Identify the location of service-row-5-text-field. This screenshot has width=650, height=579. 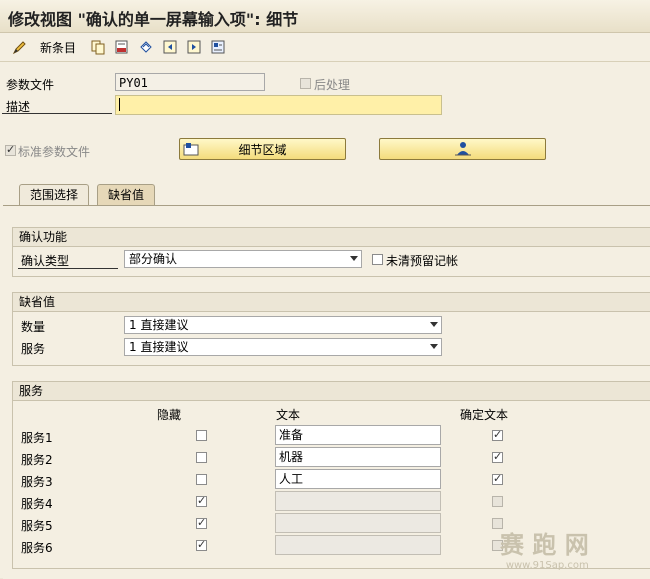
(358, 523).